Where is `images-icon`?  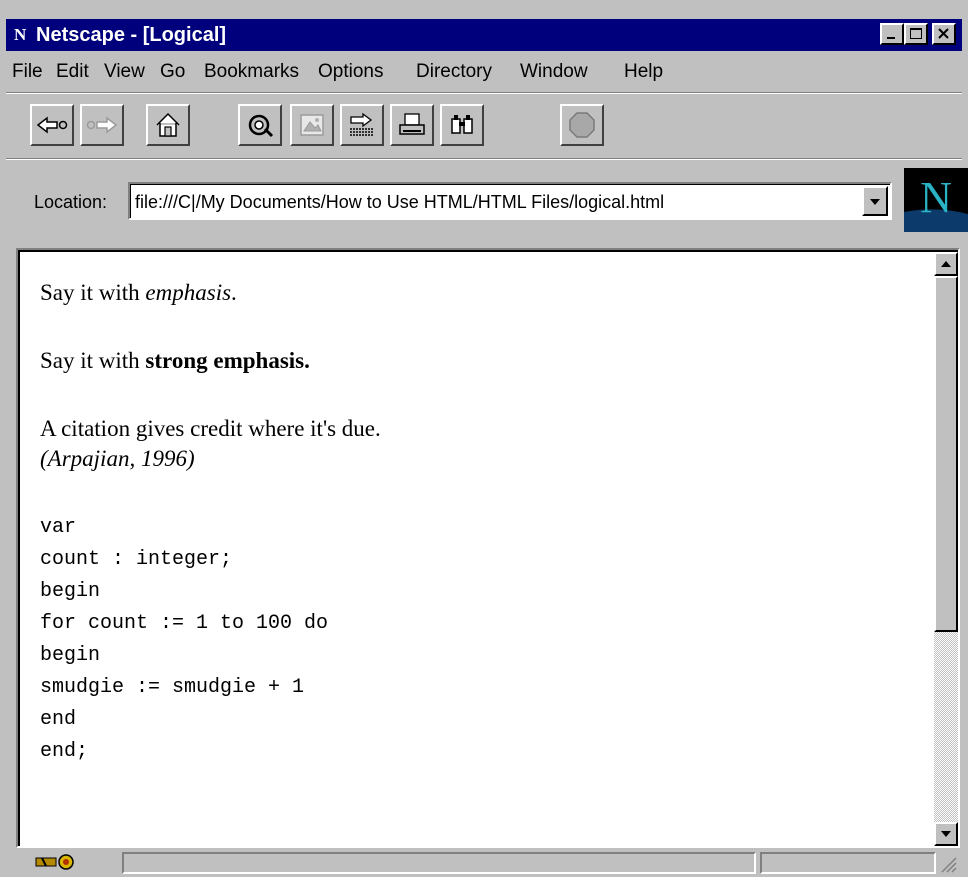 images-icon is located at coordinates (312, 125).